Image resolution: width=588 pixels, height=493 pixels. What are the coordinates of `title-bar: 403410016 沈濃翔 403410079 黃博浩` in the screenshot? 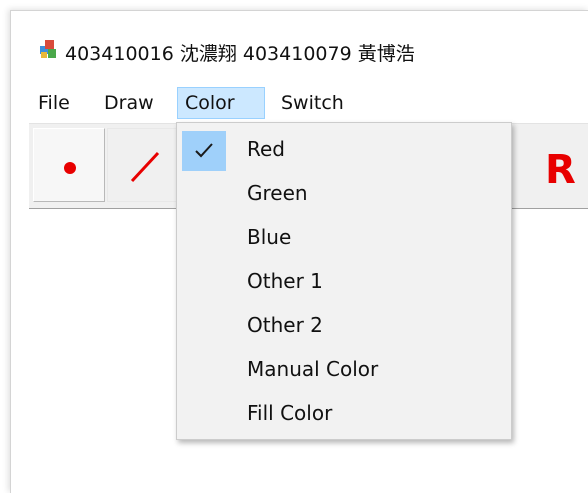 It's located at (299, 46).